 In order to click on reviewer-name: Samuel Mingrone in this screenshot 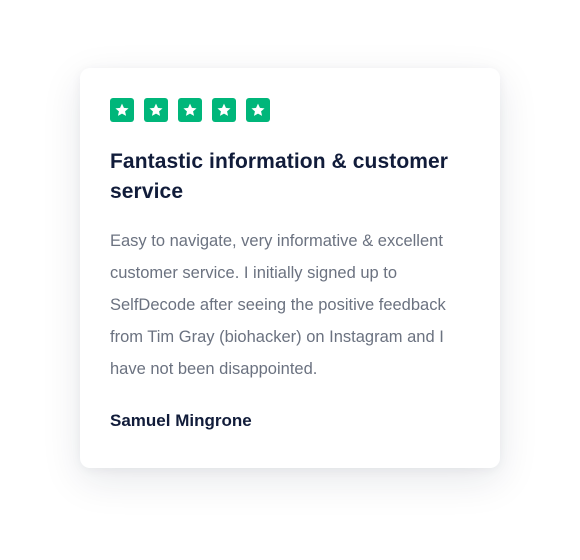, I will do `click(181, 420)`.